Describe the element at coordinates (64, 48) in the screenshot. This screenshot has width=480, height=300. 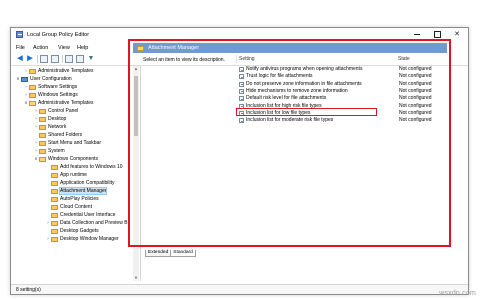
I see `menu-view: View` at that location.